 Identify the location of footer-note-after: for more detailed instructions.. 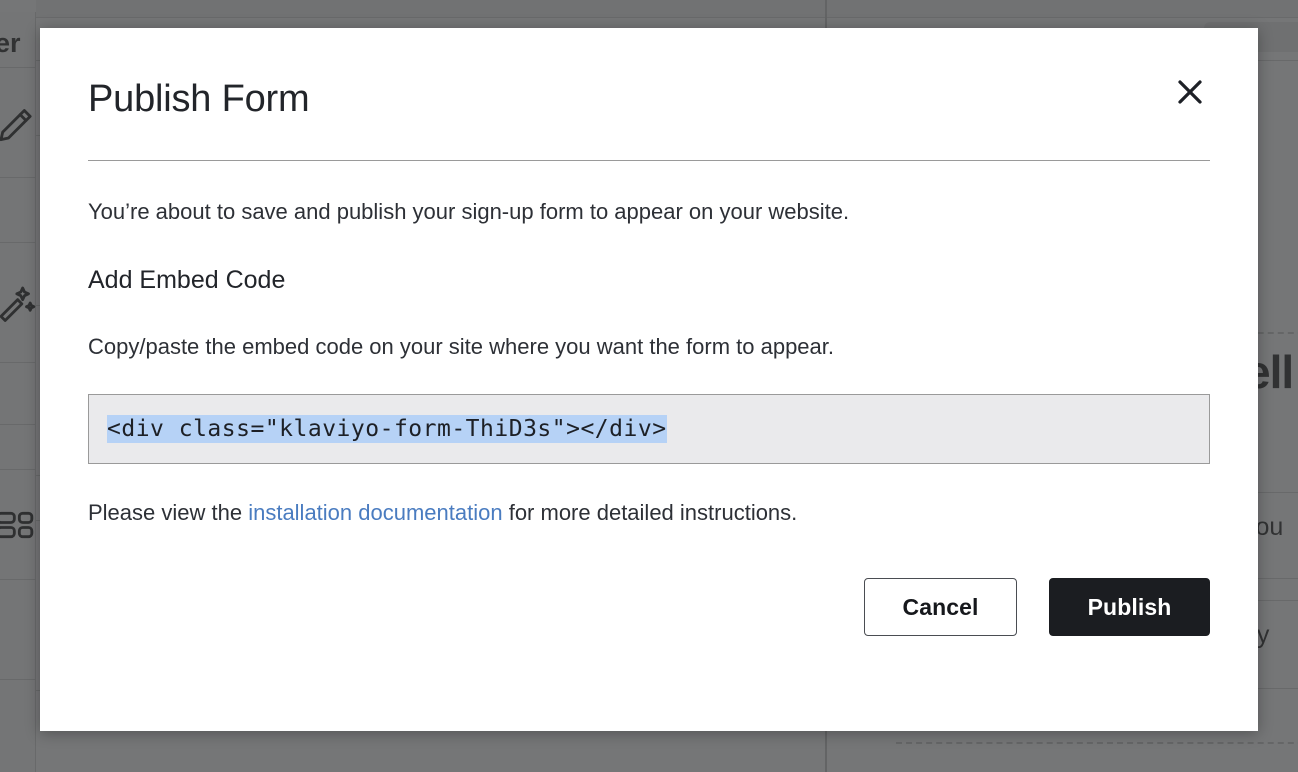
(650, 513).